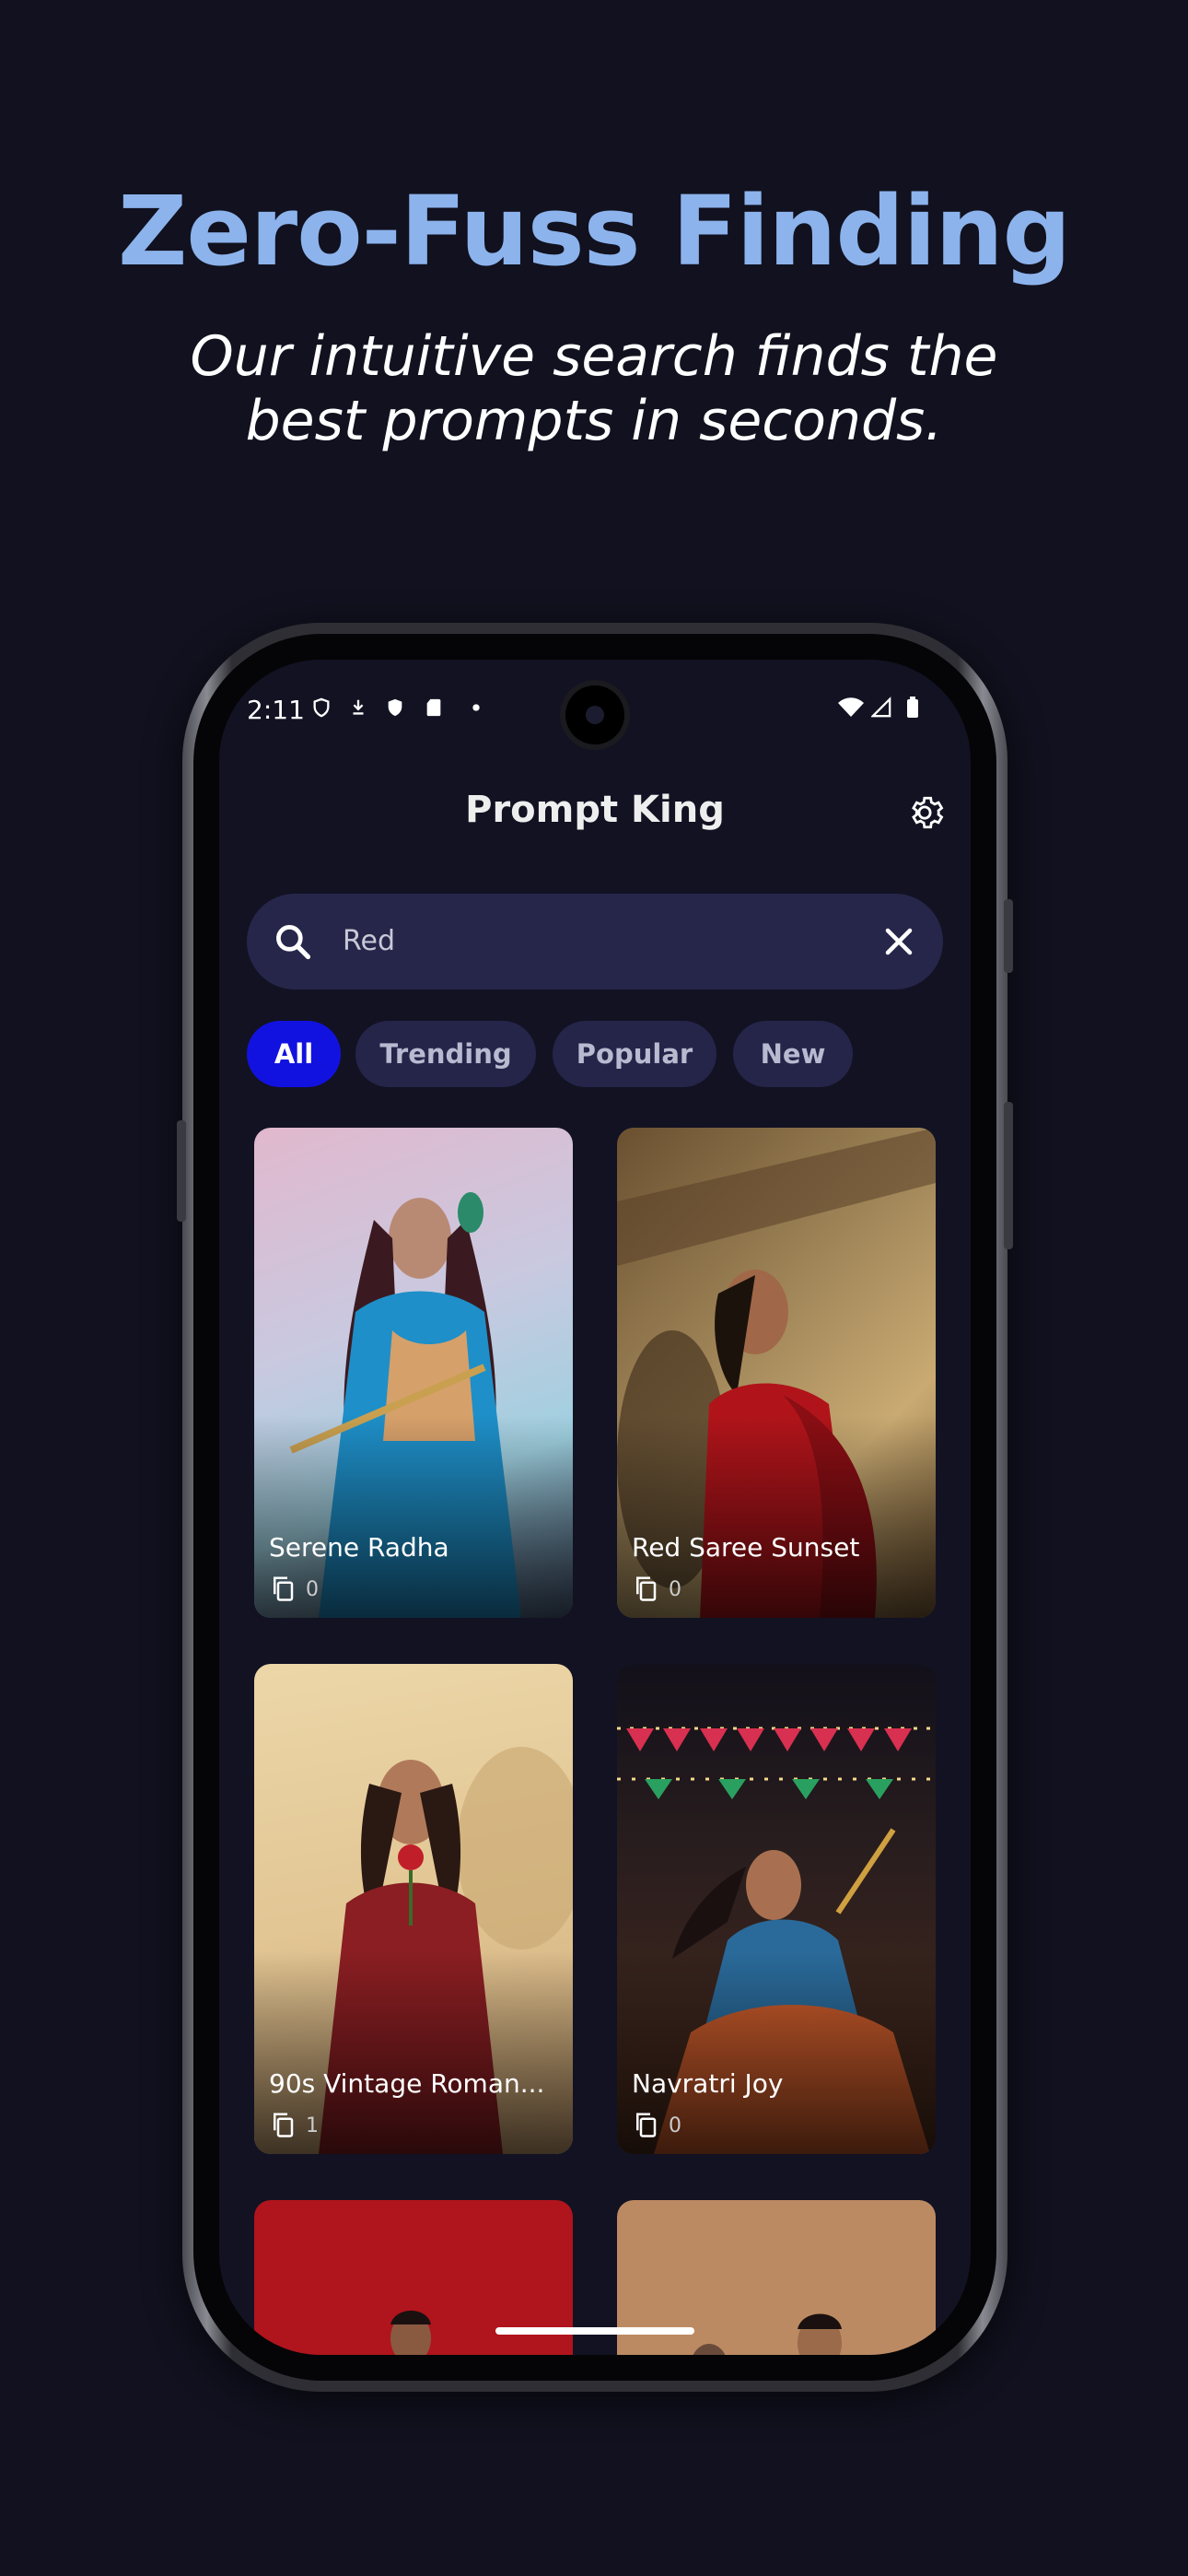 The image size is (1188, 2576). Describe the element at coordinates (433, 707) in the screenshot. I see `sd-card-icon` at that location.